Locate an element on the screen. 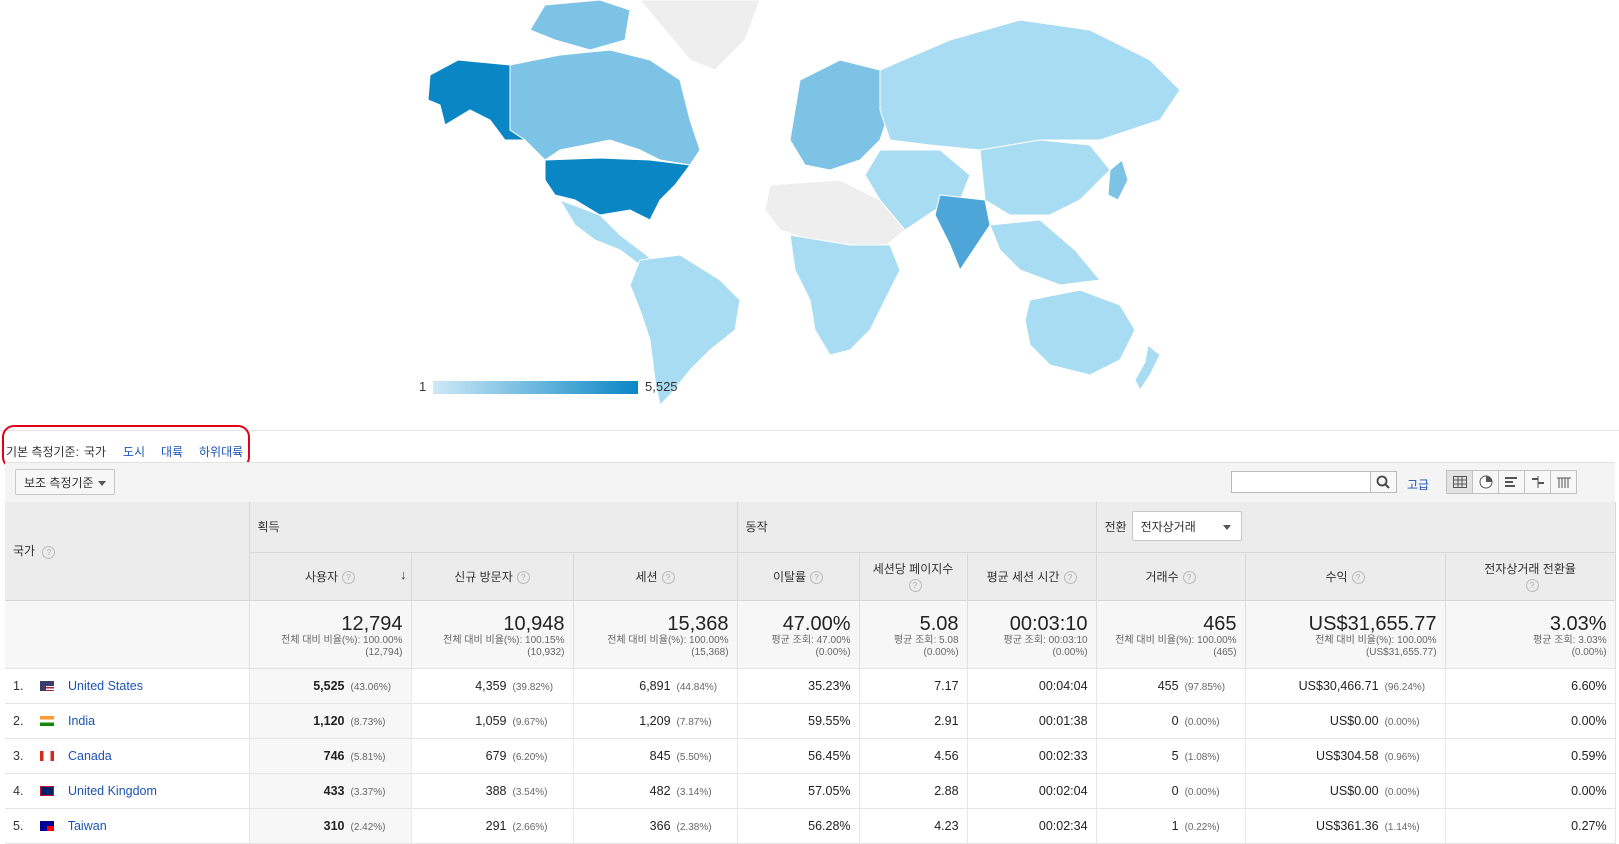 This screenshot has height=844, width=1619. users-cell: 5,525 (43.06%) is located at coordinates (330, 686).